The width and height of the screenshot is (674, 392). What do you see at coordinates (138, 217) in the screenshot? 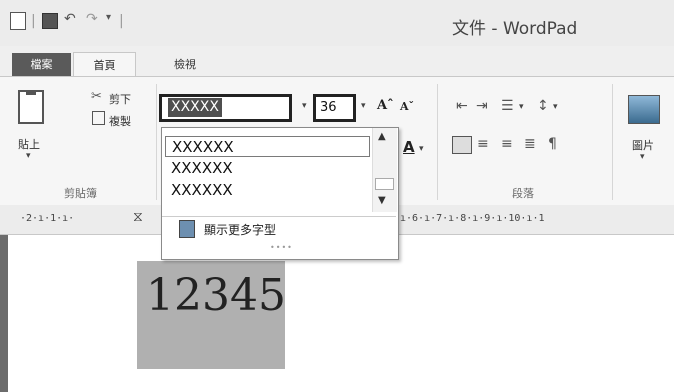
I see `indent-marker-icon: ⧖` at bounding box center [138, 217].